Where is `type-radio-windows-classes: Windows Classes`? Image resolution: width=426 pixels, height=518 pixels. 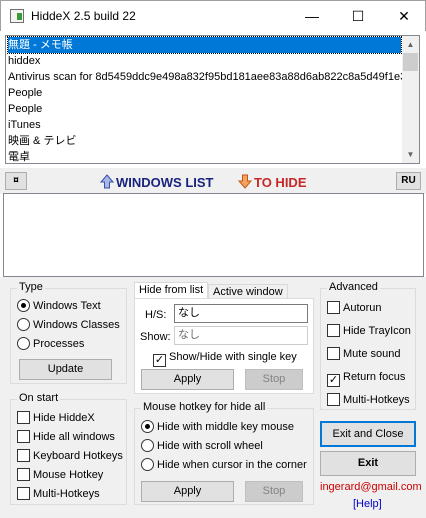 type-radio-windows-classes: Windows Classes is located at coordinates (68, 325).